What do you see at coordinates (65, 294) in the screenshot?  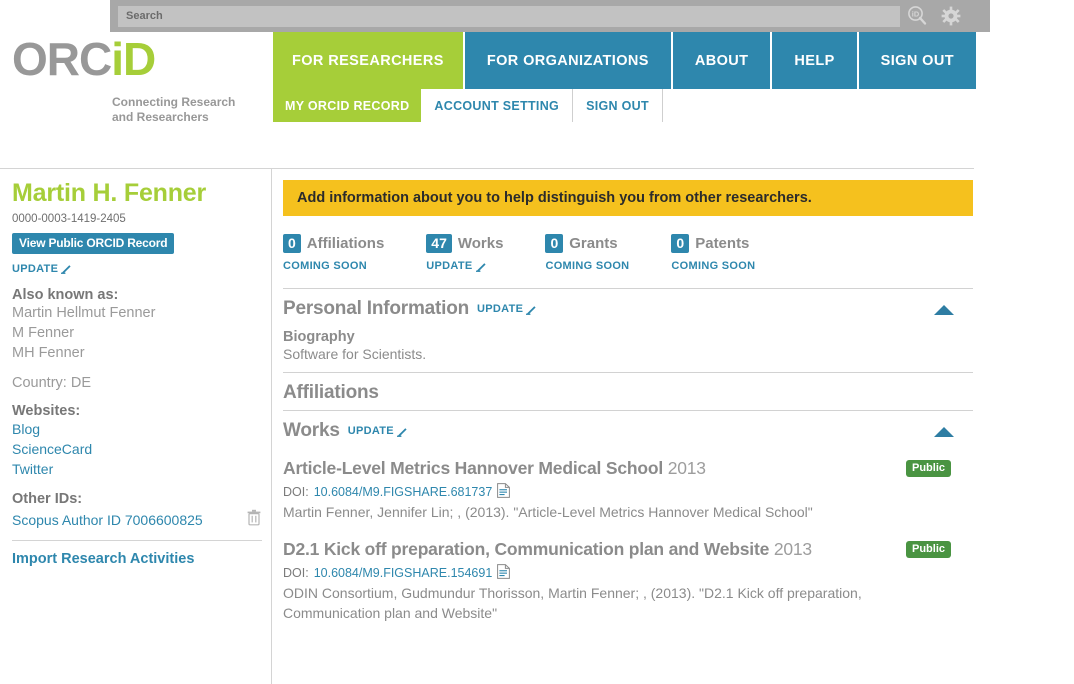 I see `also-known-as-label: Also known as:` at bounding box center [65, 294].